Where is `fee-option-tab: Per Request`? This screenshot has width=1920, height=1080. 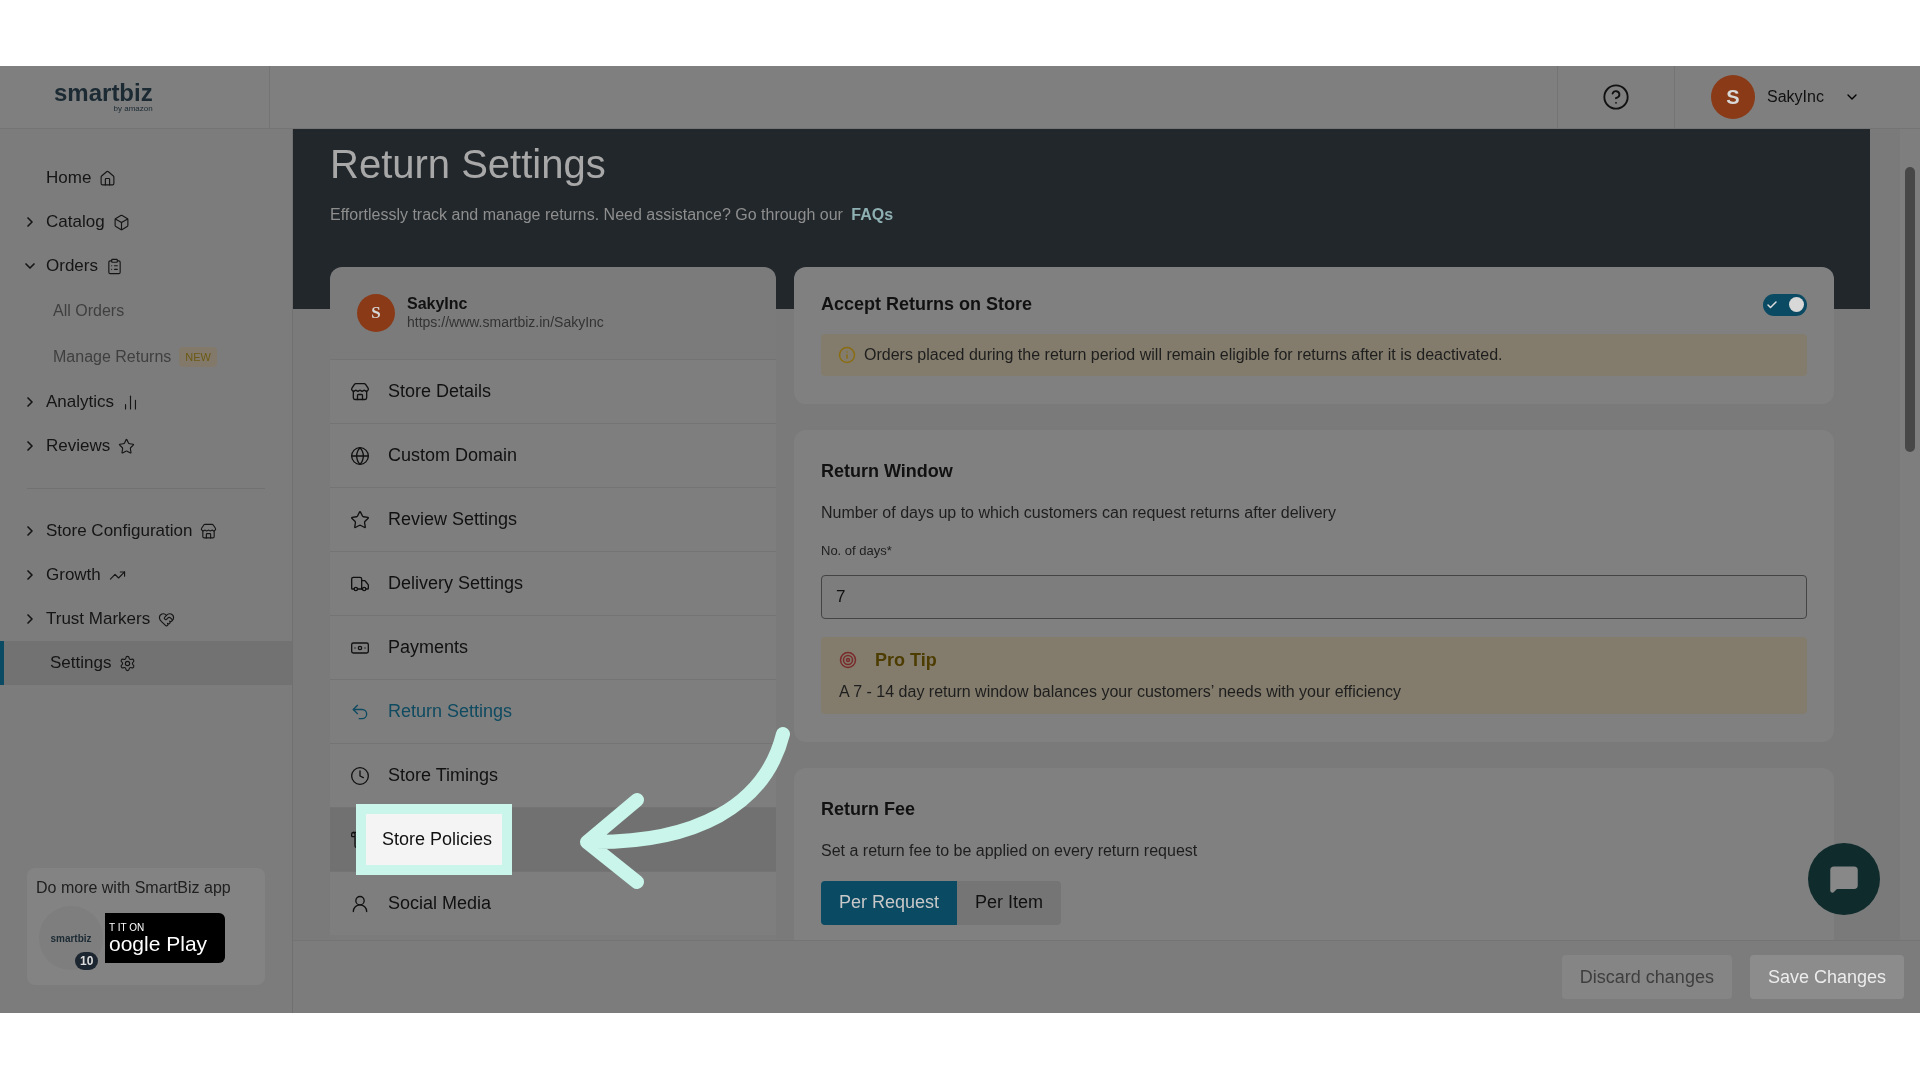 fee-option-tab: Per Request is located at coordinates (889, 902).